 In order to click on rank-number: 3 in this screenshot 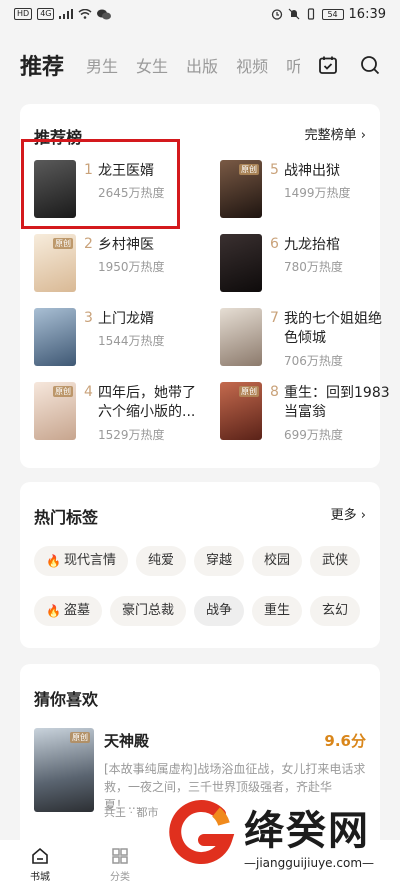, I will do `click(88, 318)`.